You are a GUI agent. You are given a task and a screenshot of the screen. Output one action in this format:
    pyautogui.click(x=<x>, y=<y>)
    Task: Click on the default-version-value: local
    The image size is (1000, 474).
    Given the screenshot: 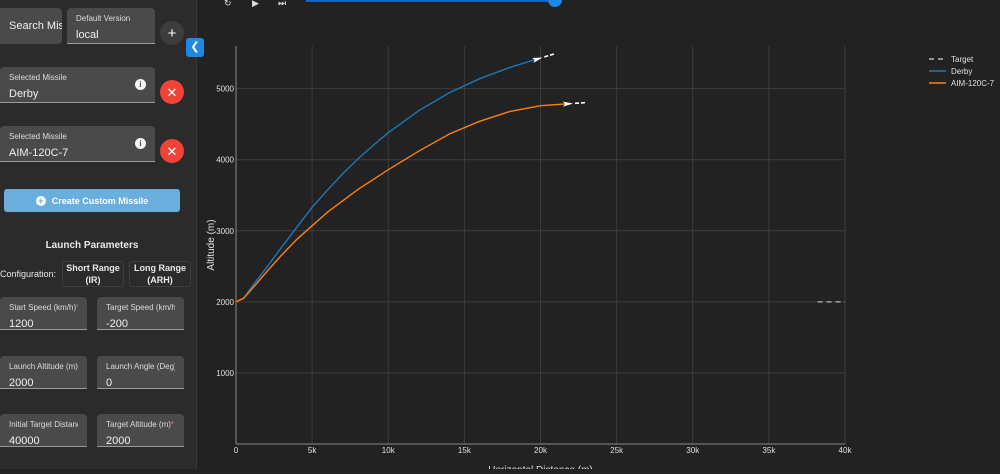 What is the action you would take?
    pyautogui.click(x=111, y=35)
    